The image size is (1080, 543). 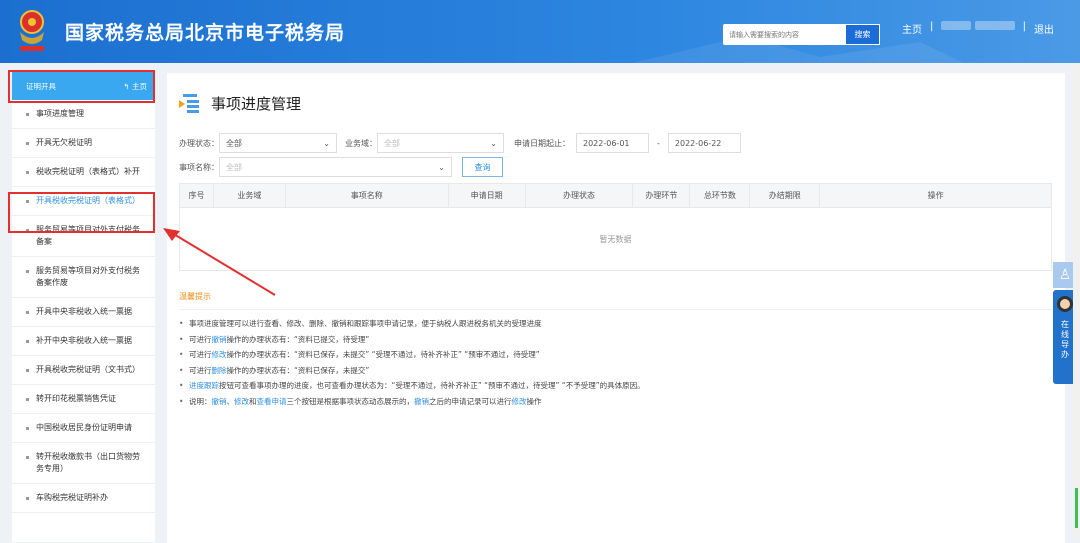 I want to click on tip-text: 、, so click(x=230, y=401).